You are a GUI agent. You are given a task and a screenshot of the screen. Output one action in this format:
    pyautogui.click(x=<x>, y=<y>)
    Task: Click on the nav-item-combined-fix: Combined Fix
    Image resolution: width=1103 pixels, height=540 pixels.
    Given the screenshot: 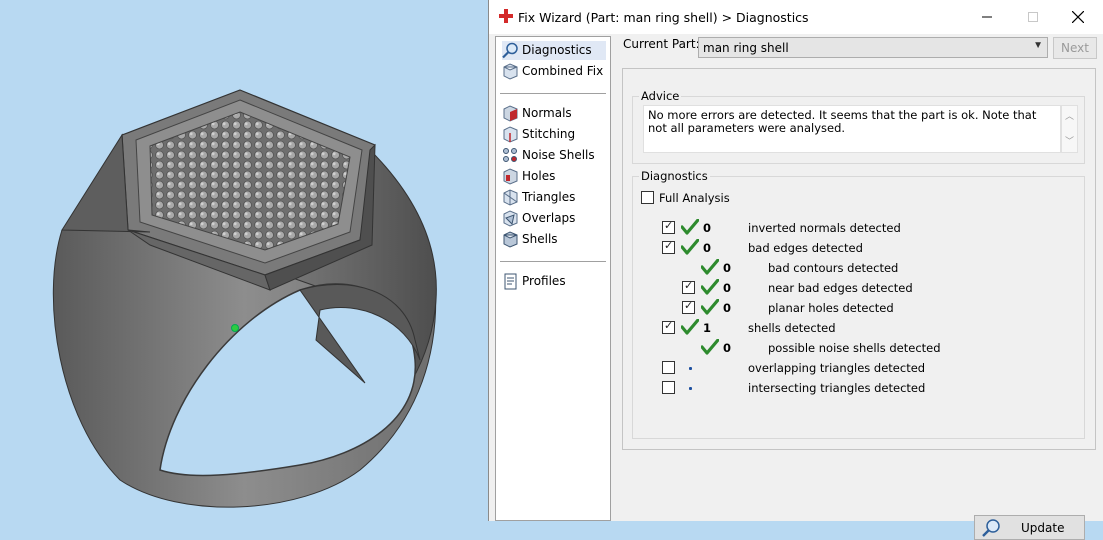 What is the action you would take?
    pyautogui.click(x=554, y=71)
    